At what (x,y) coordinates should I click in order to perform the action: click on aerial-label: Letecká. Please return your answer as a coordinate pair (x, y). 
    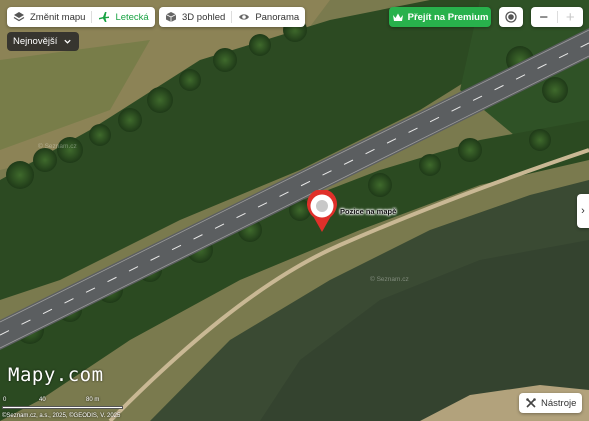
    Looking at the image, I should click on (132, 17).